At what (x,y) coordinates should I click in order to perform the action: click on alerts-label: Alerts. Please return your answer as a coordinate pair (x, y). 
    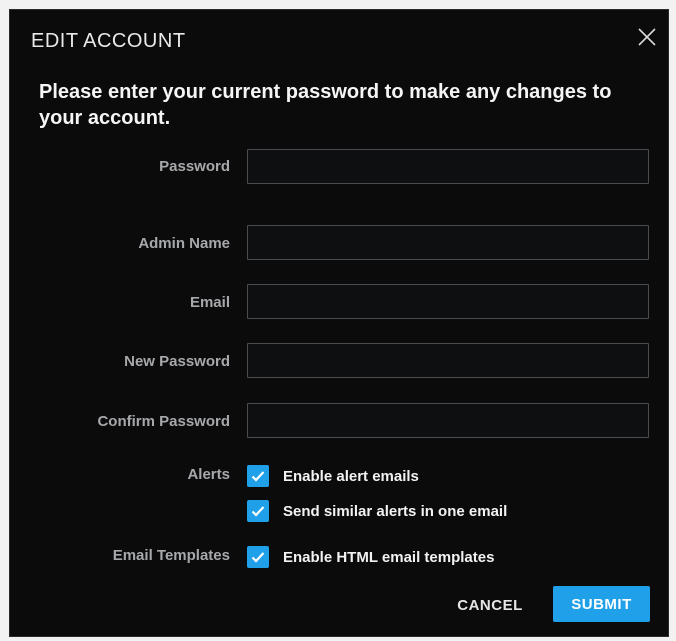
    Looking at the image, I should click on (208, 474).